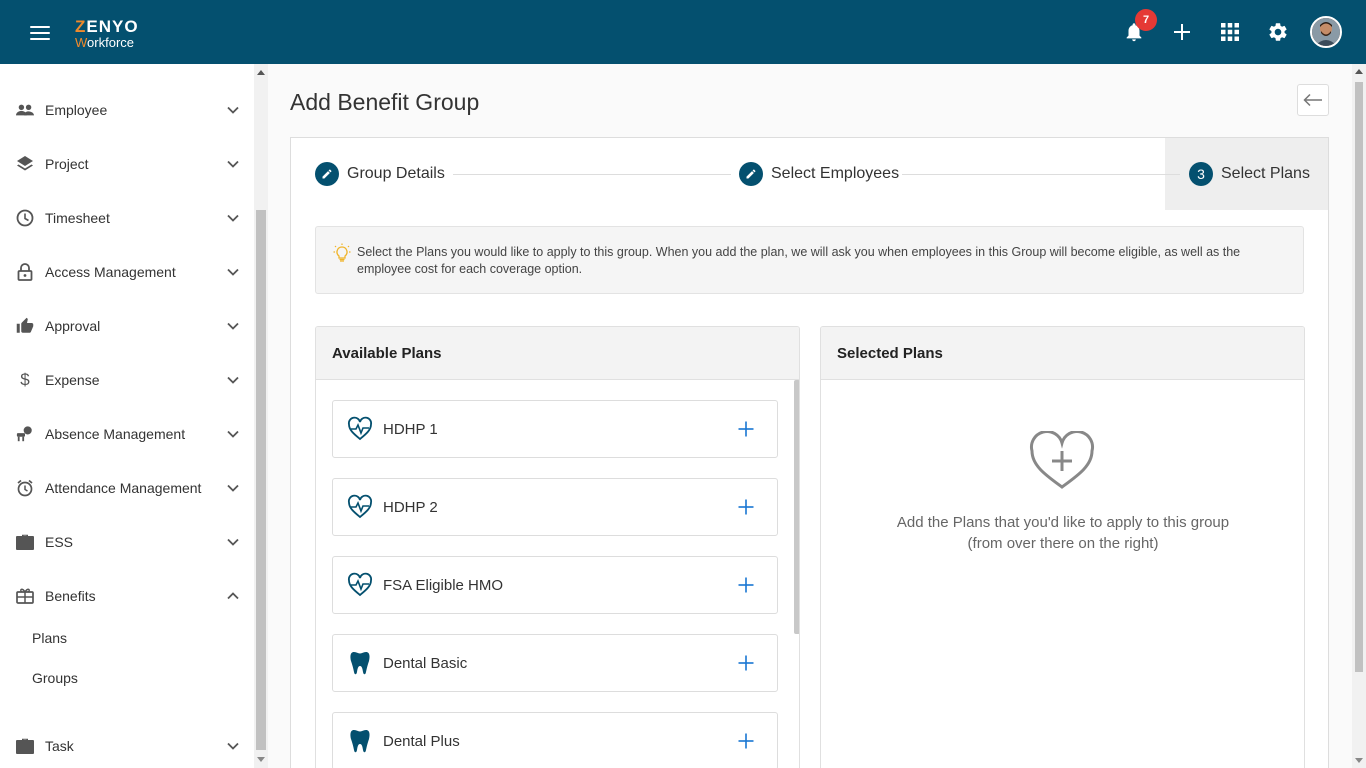  What do you see at coordinates (555, 740) in the screenshot?
I see `plan-card-dental-plus: Dental Plus` at bounding box center [555, 740].